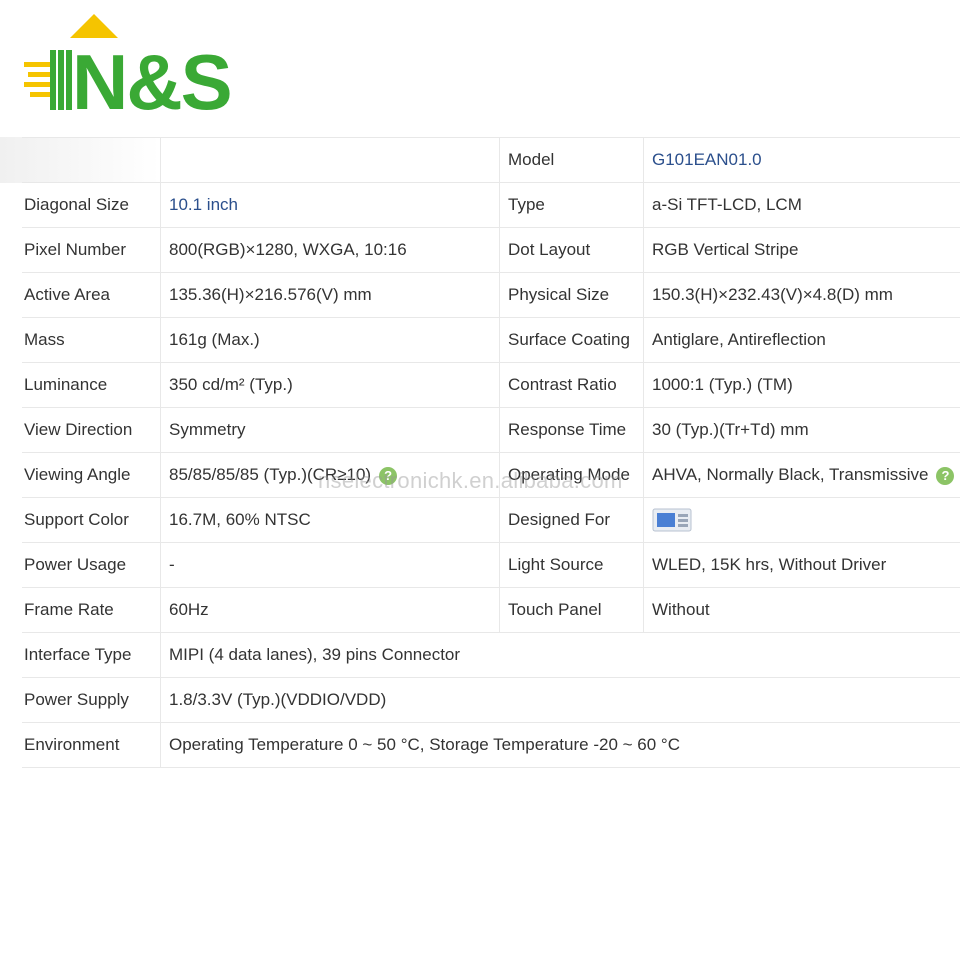 The height and width of the screenshot is (960, 960). What do you see at coordinates (330, 610) in the screenshot?
I see `spec-value: 60Hz` at bounding box center [330, 610].